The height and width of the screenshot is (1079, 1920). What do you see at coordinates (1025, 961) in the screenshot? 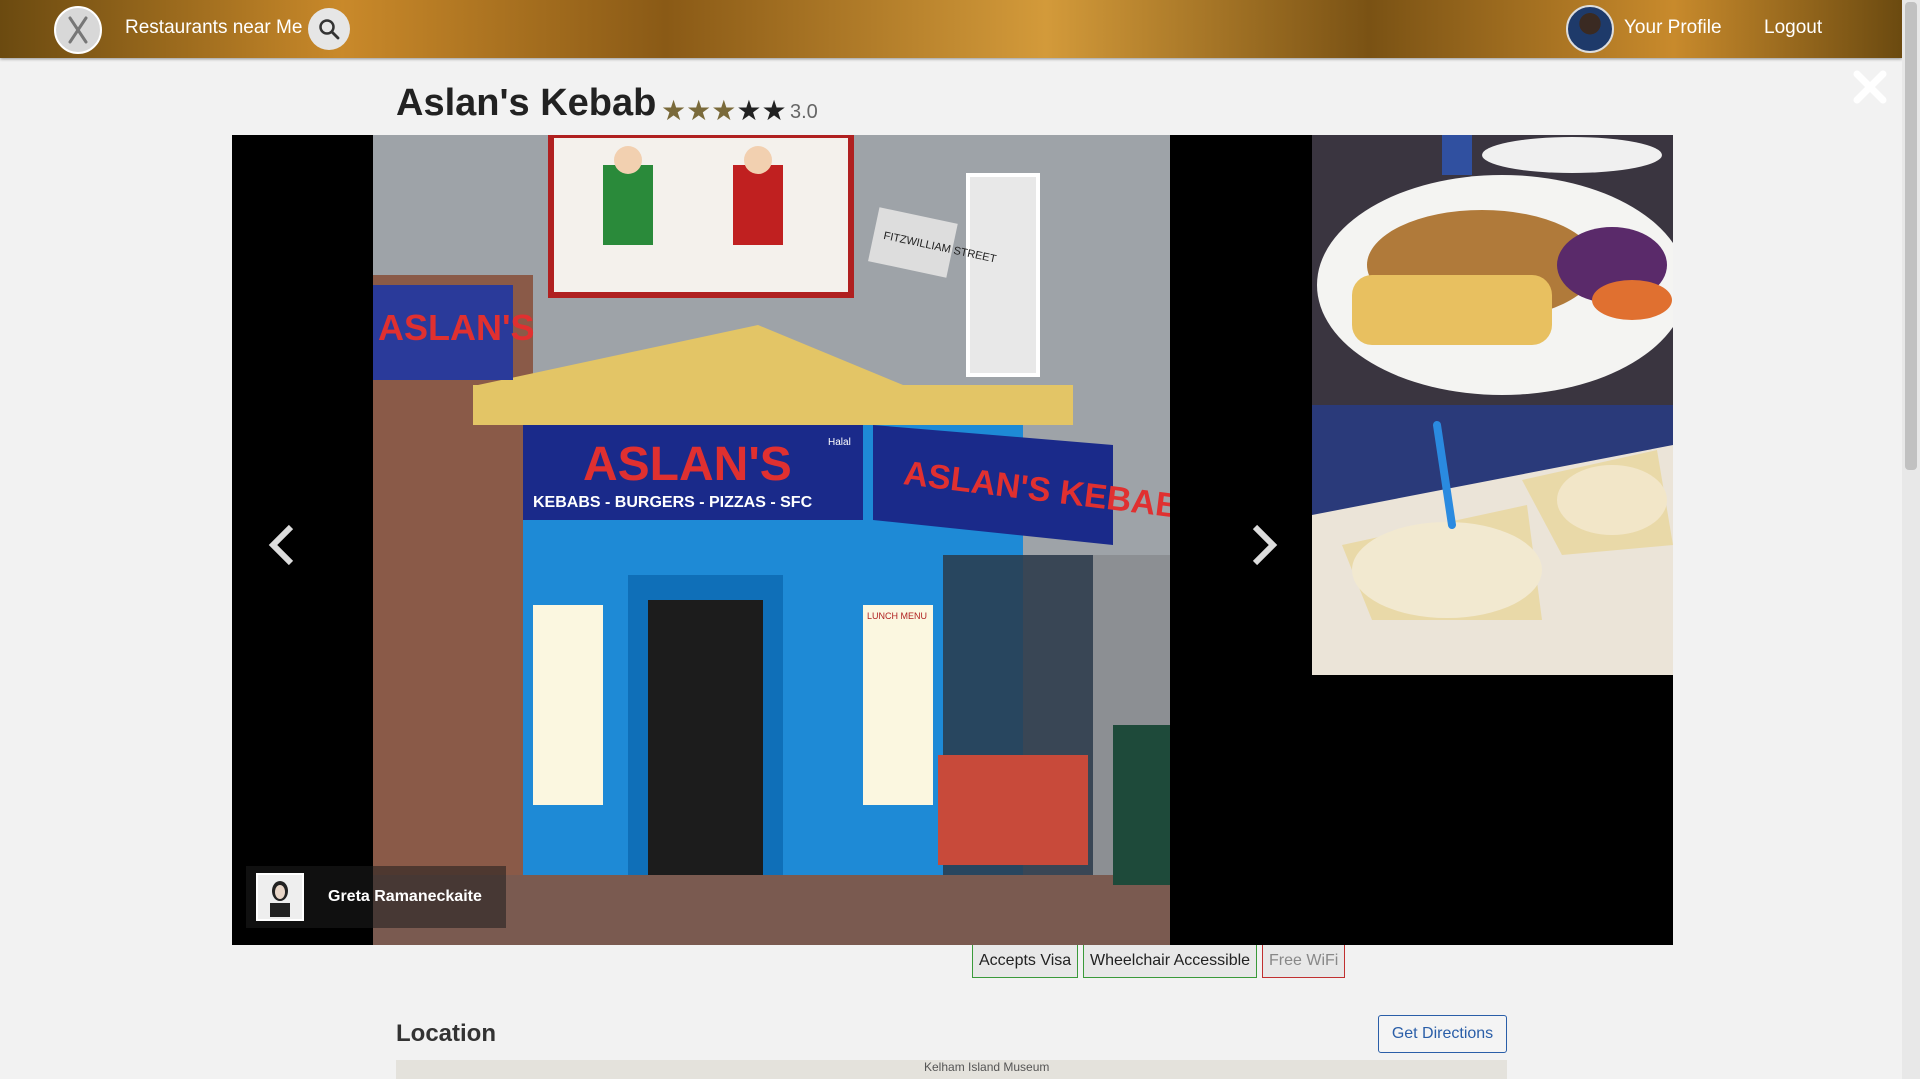
I see `feature-accepts-visa: Accepts Visa` at bounding box center [1025, 961].